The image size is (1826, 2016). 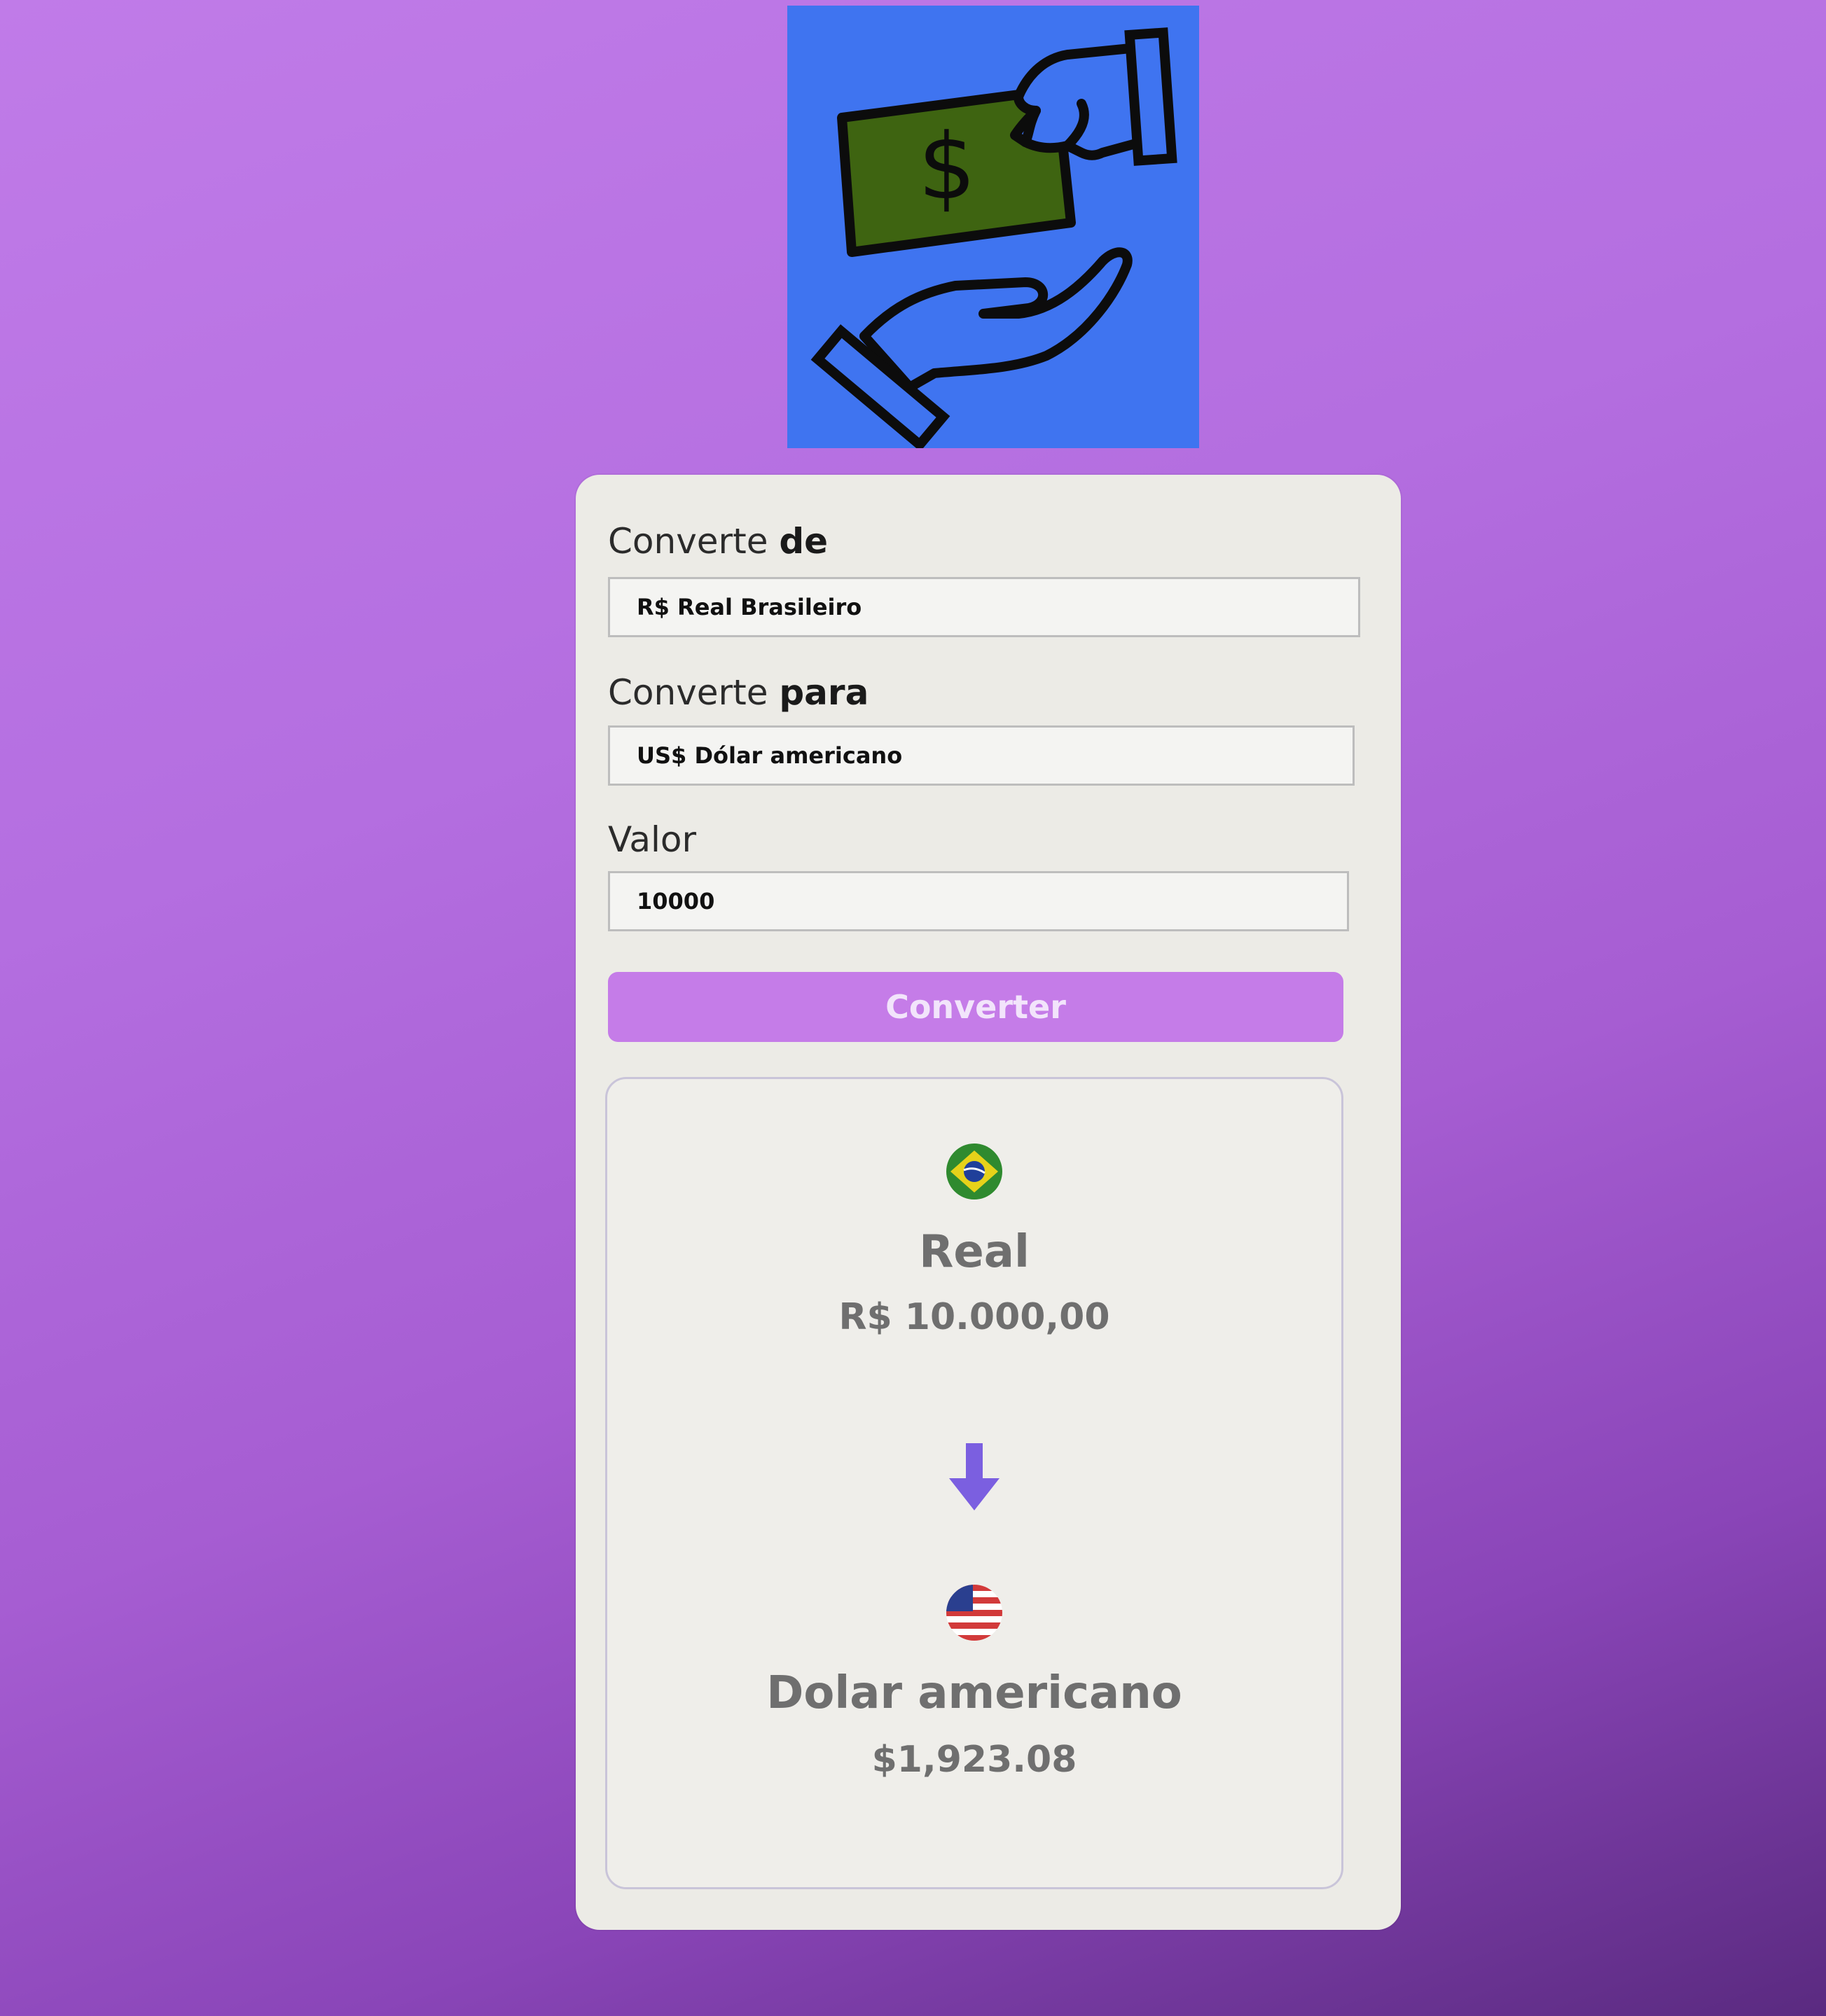 What do you see at coordinates (974, 1476) in the screenshot?
I see `arrow-down-icon` at bounding box center [974, 1476].